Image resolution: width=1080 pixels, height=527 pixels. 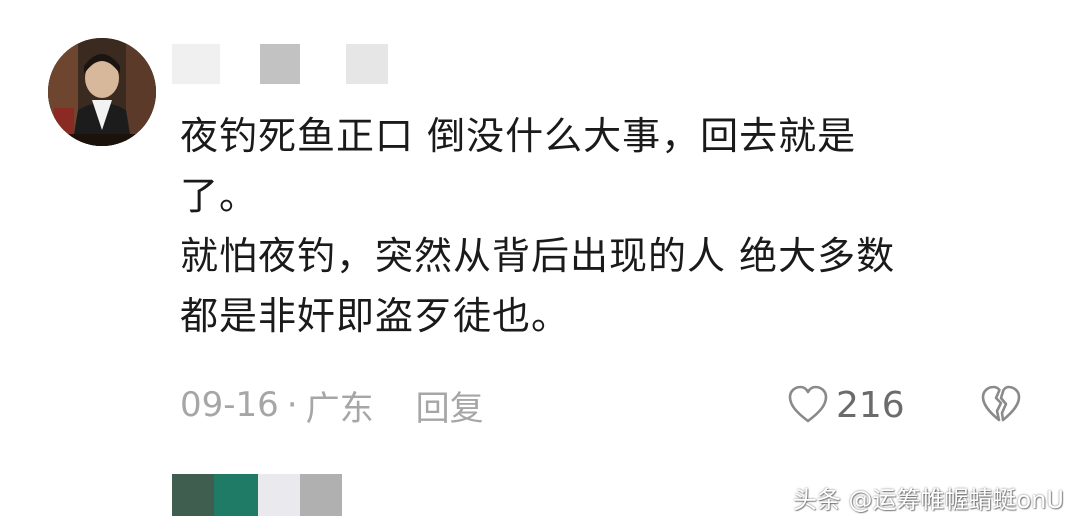 I want to click on comment-line: 都是非奸即盗歹徒也。, so click(x=375, y=316).